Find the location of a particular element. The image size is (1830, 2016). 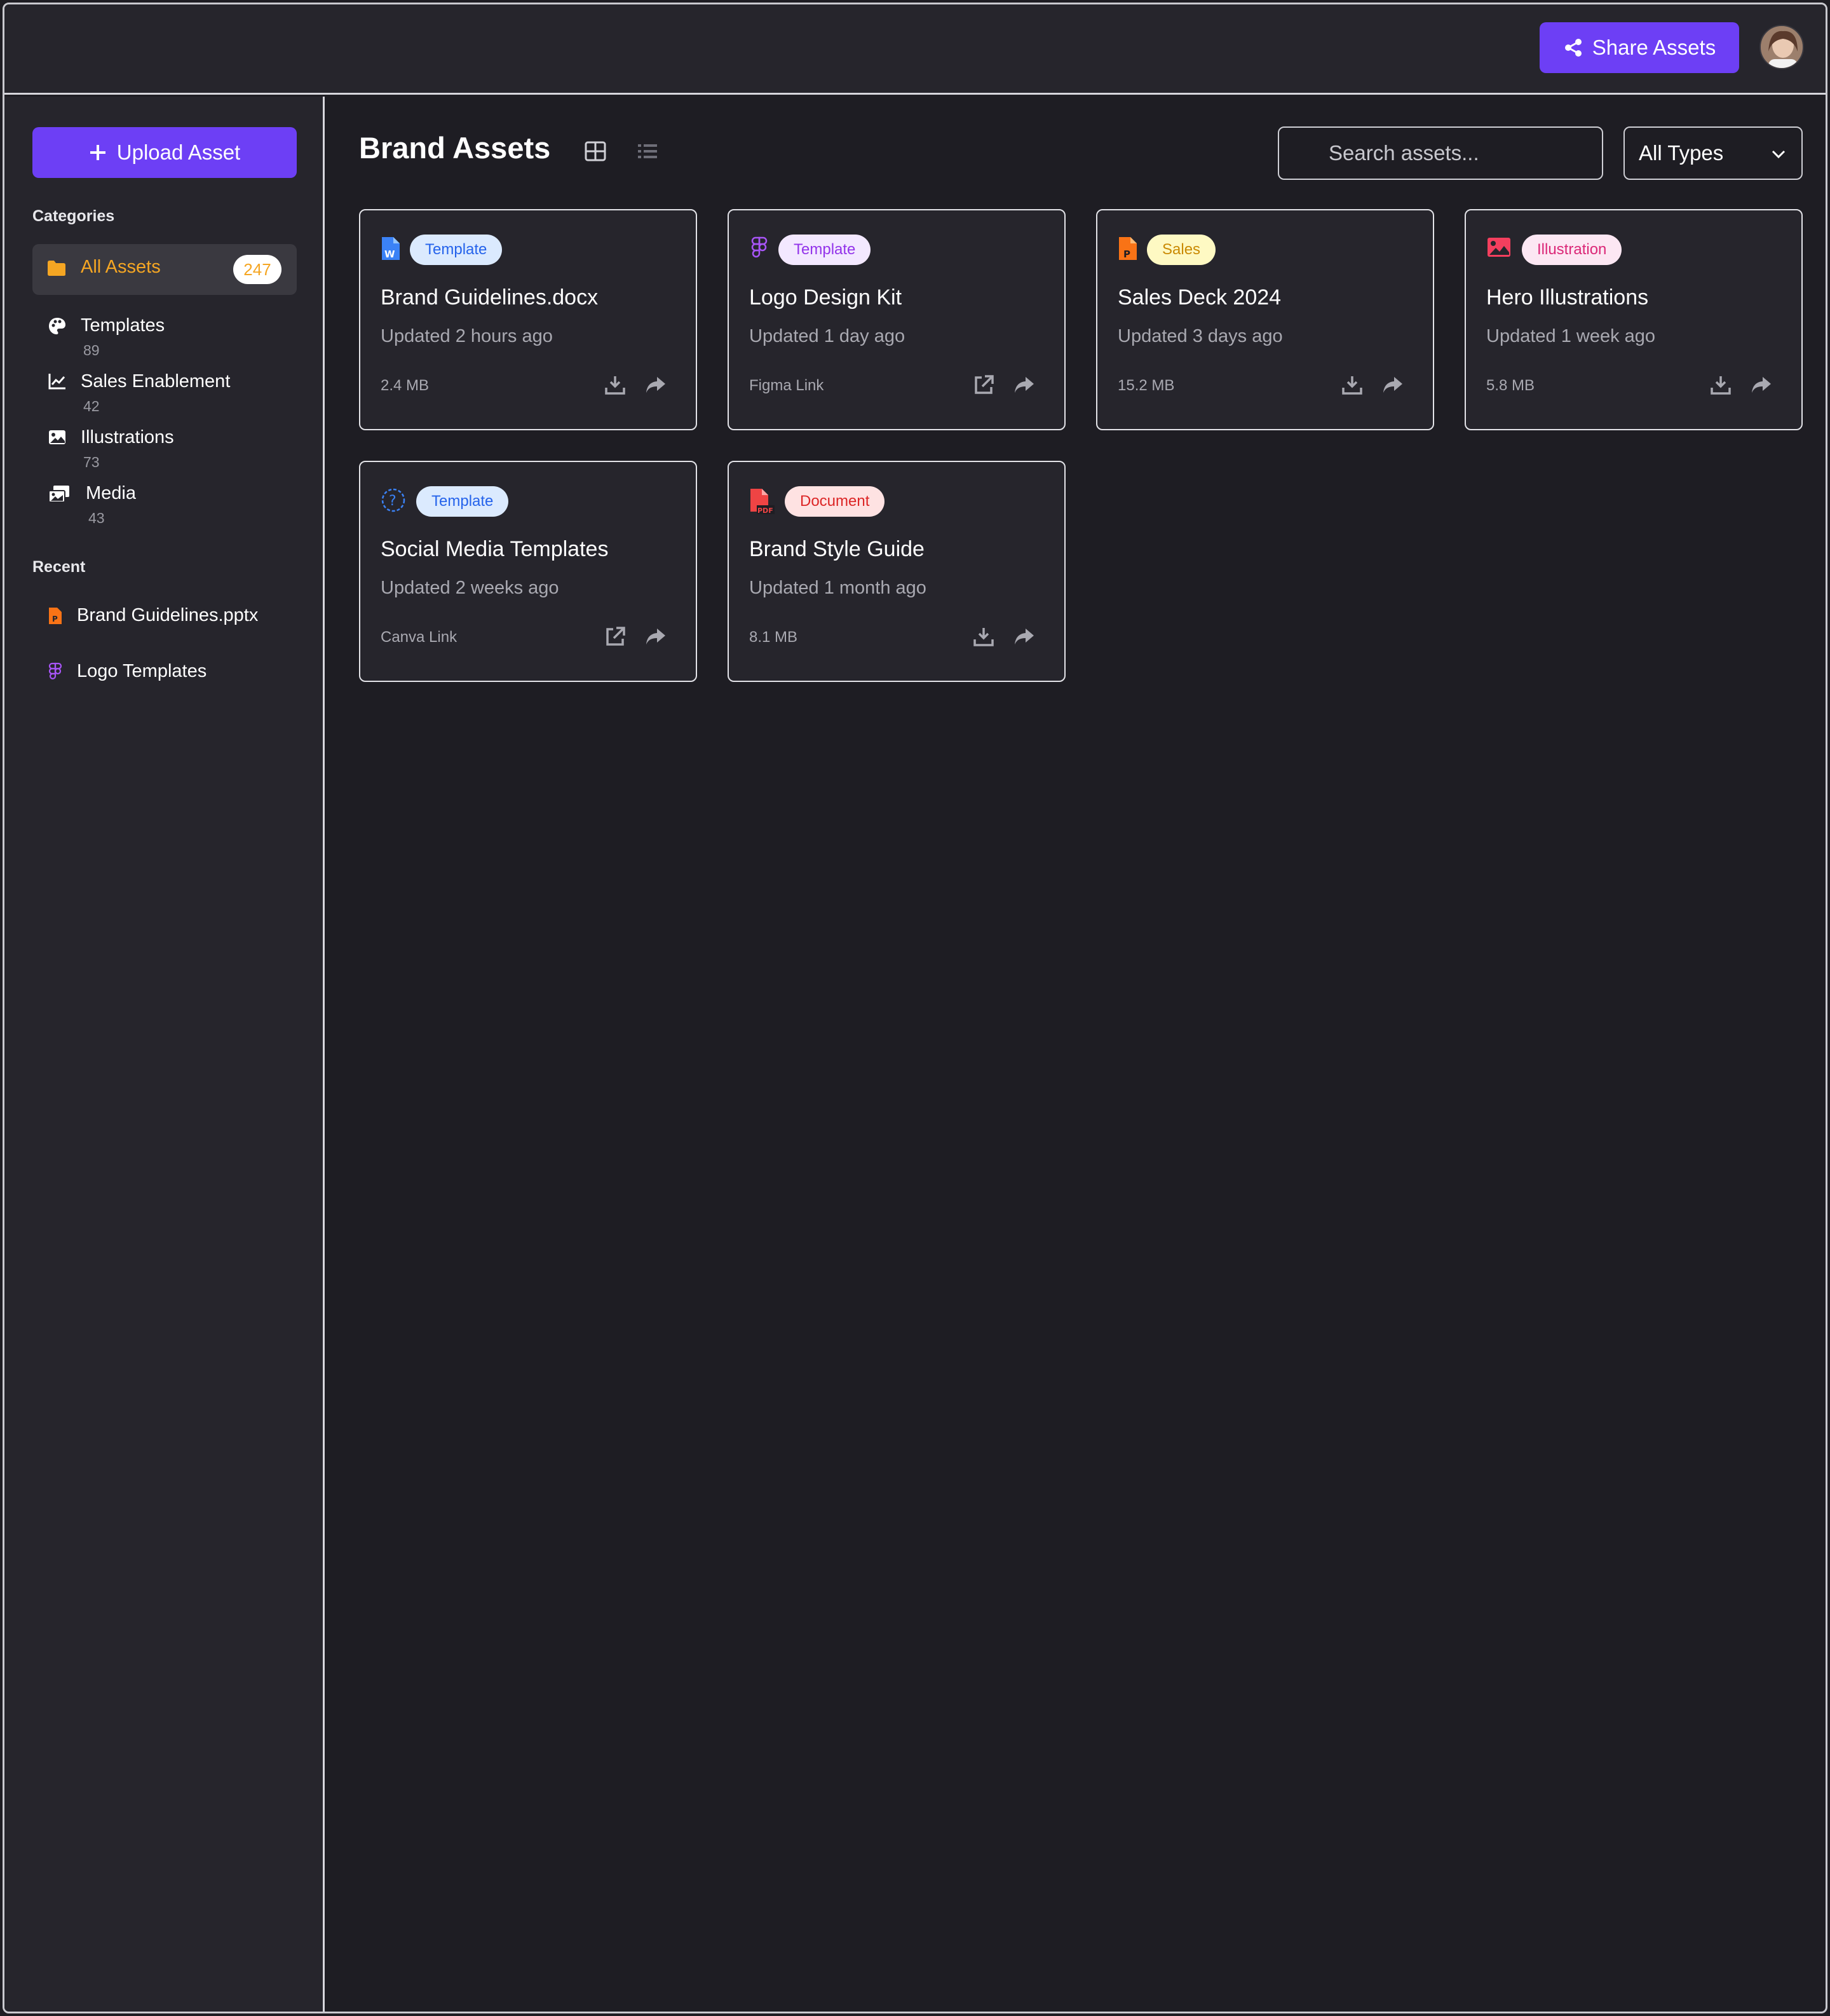

page-title: Brand Assets is located at coordinates (455, 148).